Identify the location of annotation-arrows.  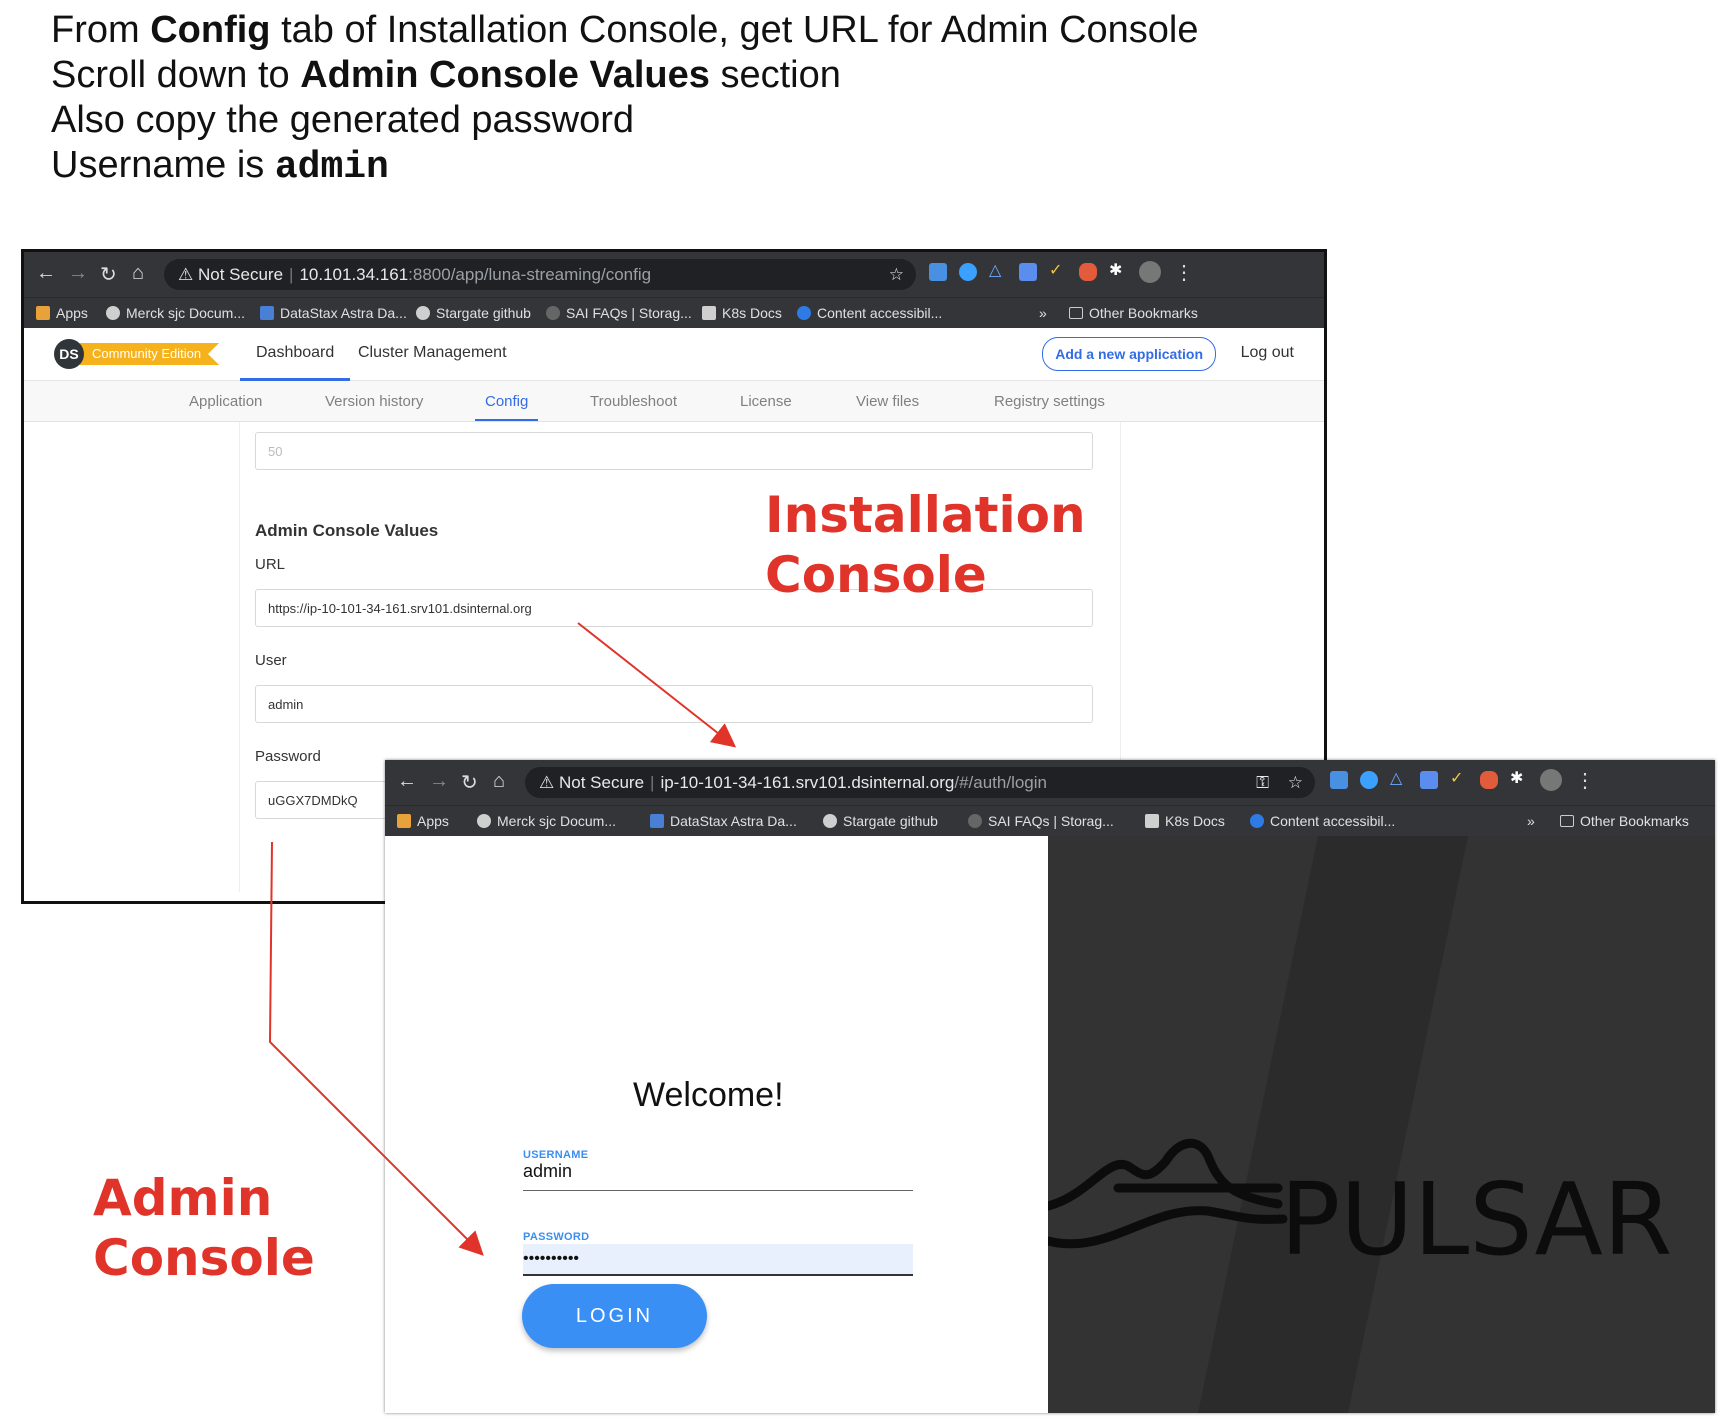
(502, 939).